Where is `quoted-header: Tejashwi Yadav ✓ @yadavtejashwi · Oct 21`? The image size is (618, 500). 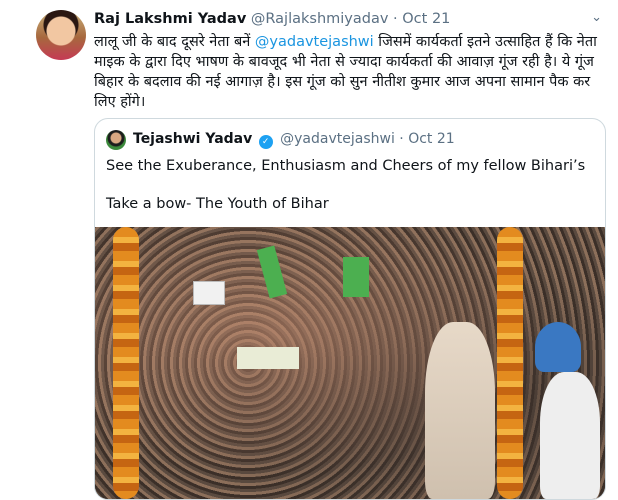 quoted-header: Tejashwi Yadav ✓ @yadavtejashwi · Oct 21 is located at coordinates (294, 140).